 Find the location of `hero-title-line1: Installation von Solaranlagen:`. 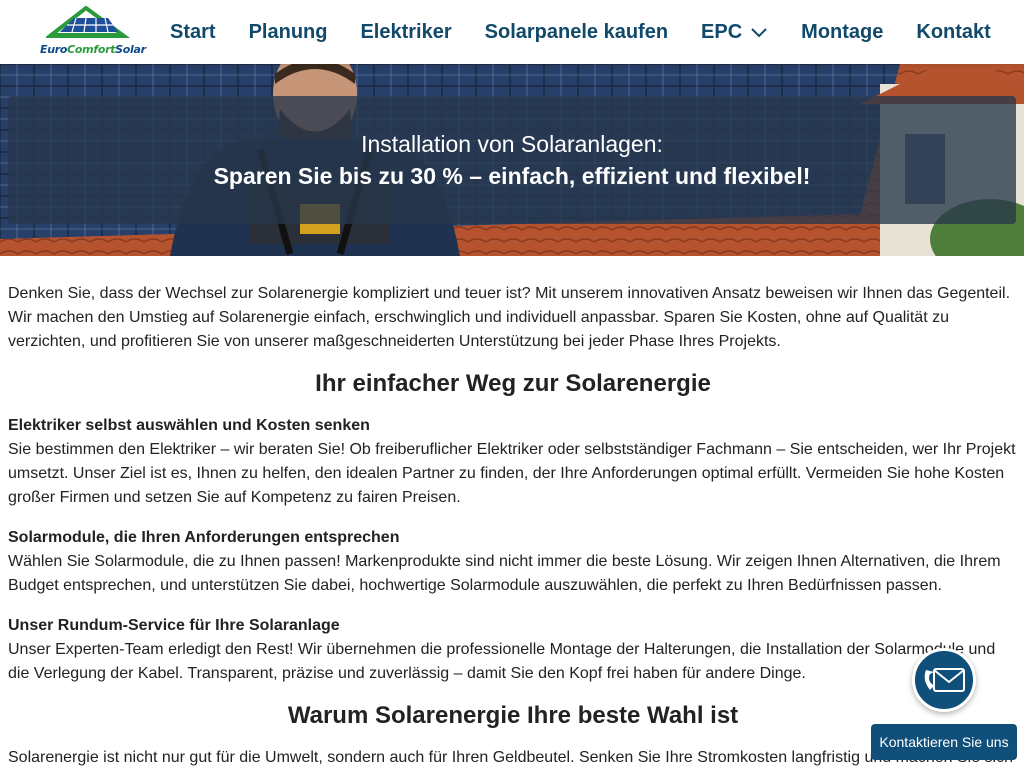

hero-title-line1: Installation von Solaranlagen: is located at coordinates (512, 144).